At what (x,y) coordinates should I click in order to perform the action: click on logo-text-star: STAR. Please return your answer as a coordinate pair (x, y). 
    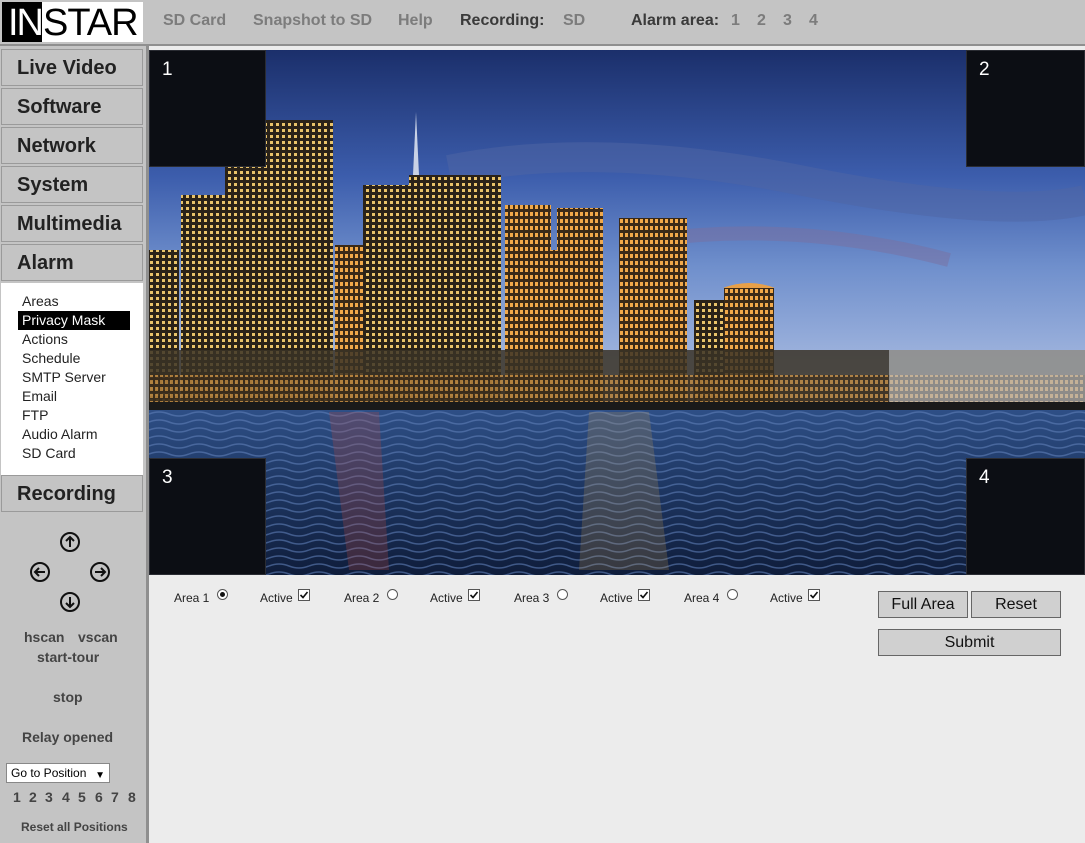
    Looking at the image, I should click on (91, 22).